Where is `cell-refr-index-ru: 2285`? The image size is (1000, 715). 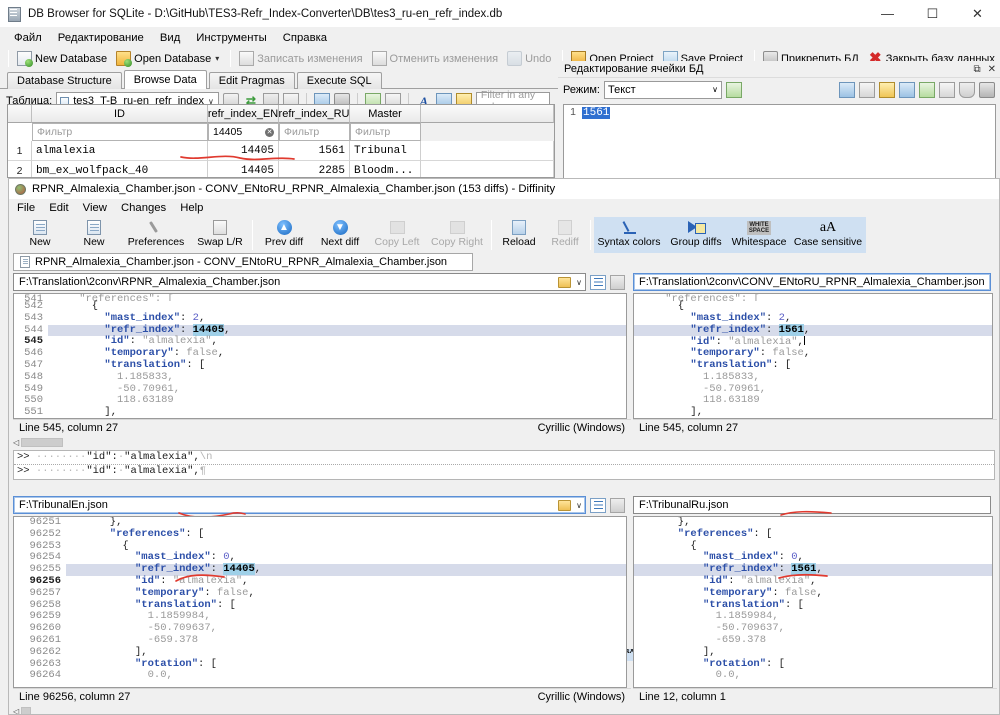 cell-refr-index-ru: 2285 is located at coordinates (314, 169).